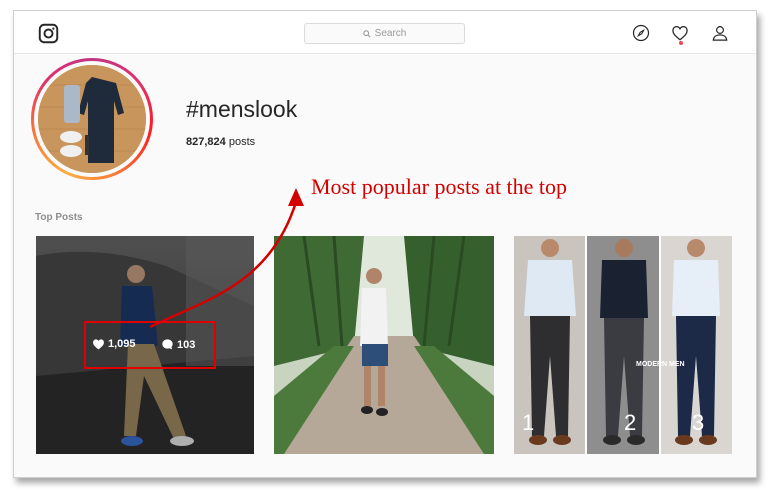 The width and height of the screenshot is (770, 503). What do you see at coordinates (439, 186) in the screenshot?
I see `annotation-text: Most popular posts at the top` at bounding box center [439, 186].